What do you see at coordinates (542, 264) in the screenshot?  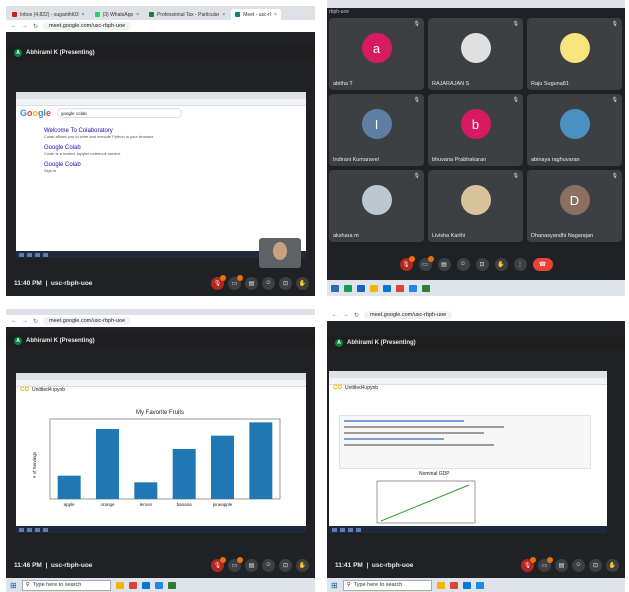 I see `leave-call-button: ☎` at bounding box center [542, 264].